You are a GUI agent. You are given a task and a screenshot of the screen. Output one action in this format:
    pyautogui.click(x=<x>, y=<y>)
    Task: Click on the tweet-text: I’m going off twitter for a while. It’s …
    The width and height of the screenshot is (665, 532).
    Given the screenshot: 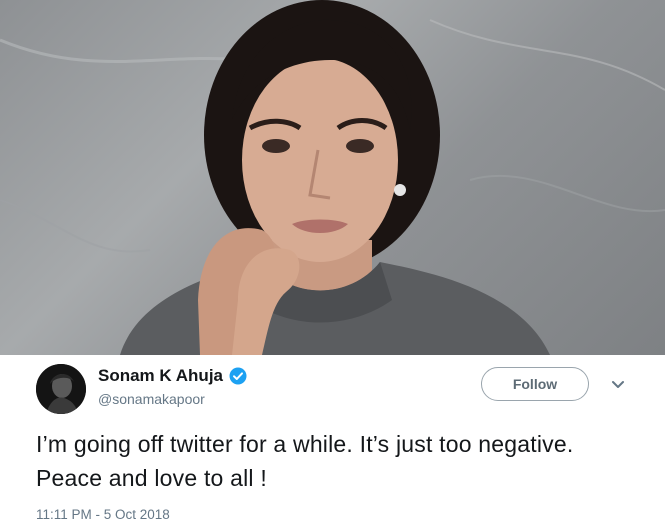 What is the action you would take?
    pyautogui.click(x=305, y=461)
    